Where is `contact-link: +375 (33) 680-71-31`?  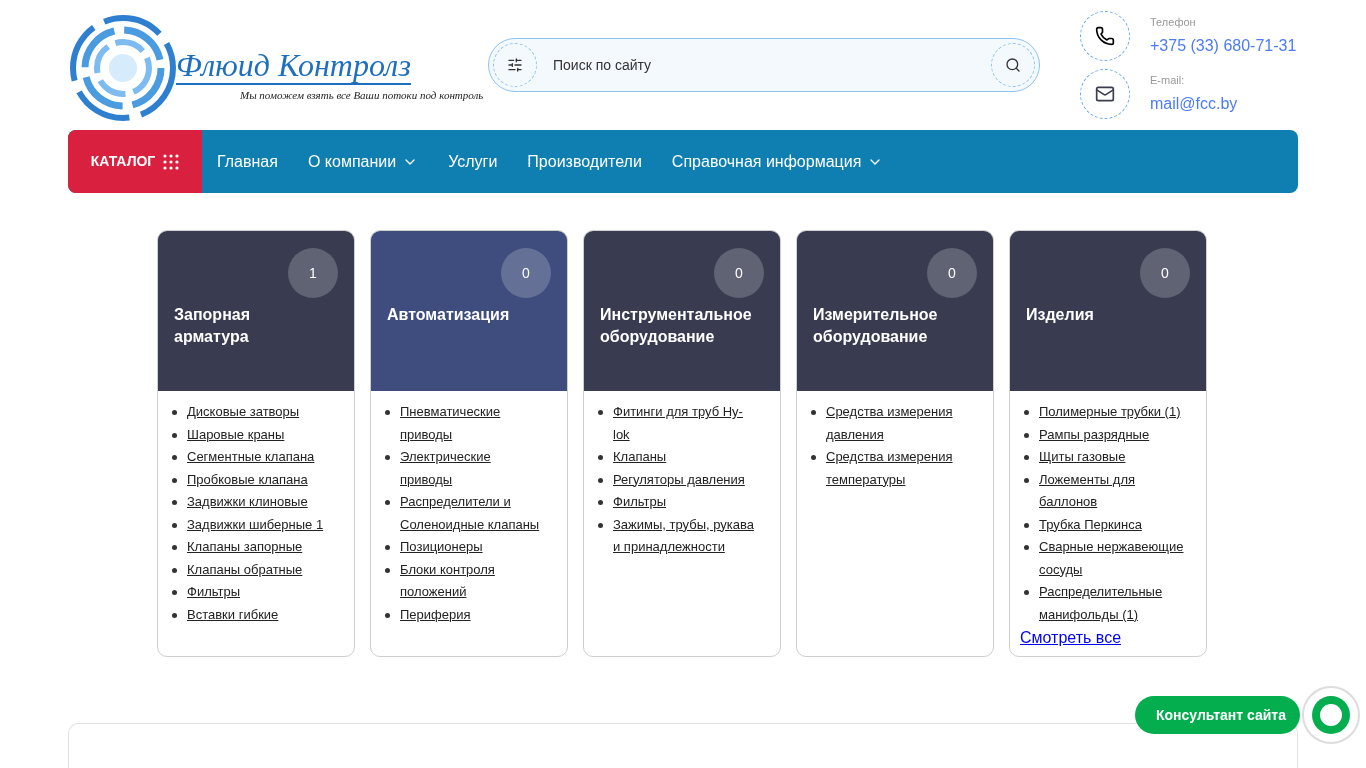 contact-link: +375 (33) 680-71-31 is located at coordinates (1224, 46).